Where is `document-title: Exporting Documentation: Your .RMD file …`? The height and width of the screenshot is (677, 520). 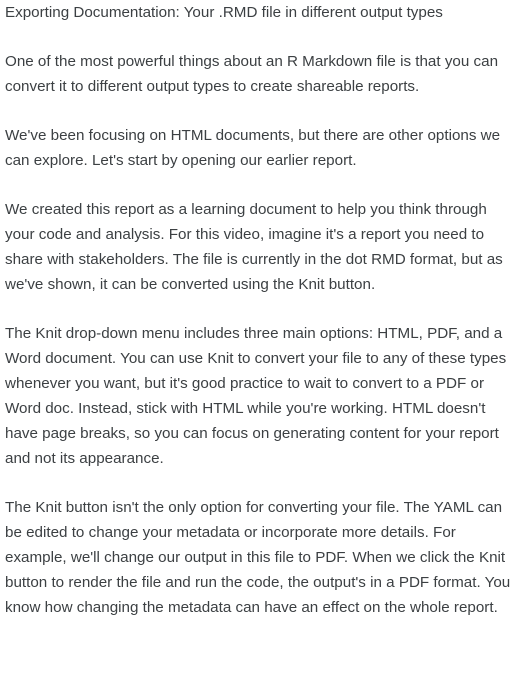 document-title: Exporting Documentation: Your .RMD file … is located at coordinates (224, 12).